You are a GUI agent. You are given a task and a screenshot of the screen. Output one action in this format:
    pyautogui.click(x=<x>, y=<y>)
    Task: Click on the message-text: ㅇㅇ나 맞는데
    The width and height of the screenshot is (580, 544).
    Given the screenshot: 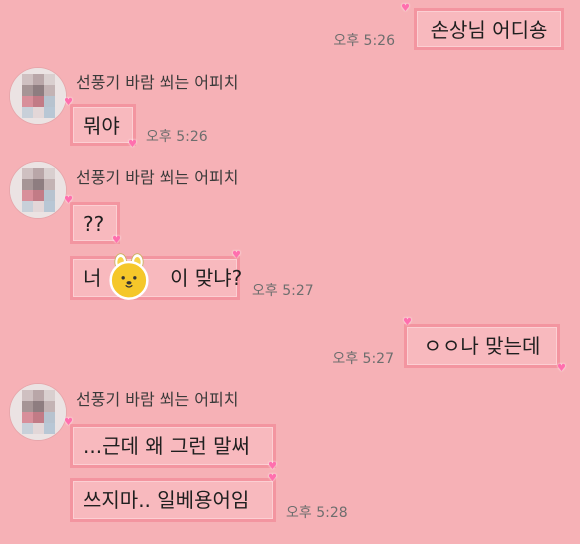 What is the action you would take?
    pyautogui.click(x=482, y=346)
    